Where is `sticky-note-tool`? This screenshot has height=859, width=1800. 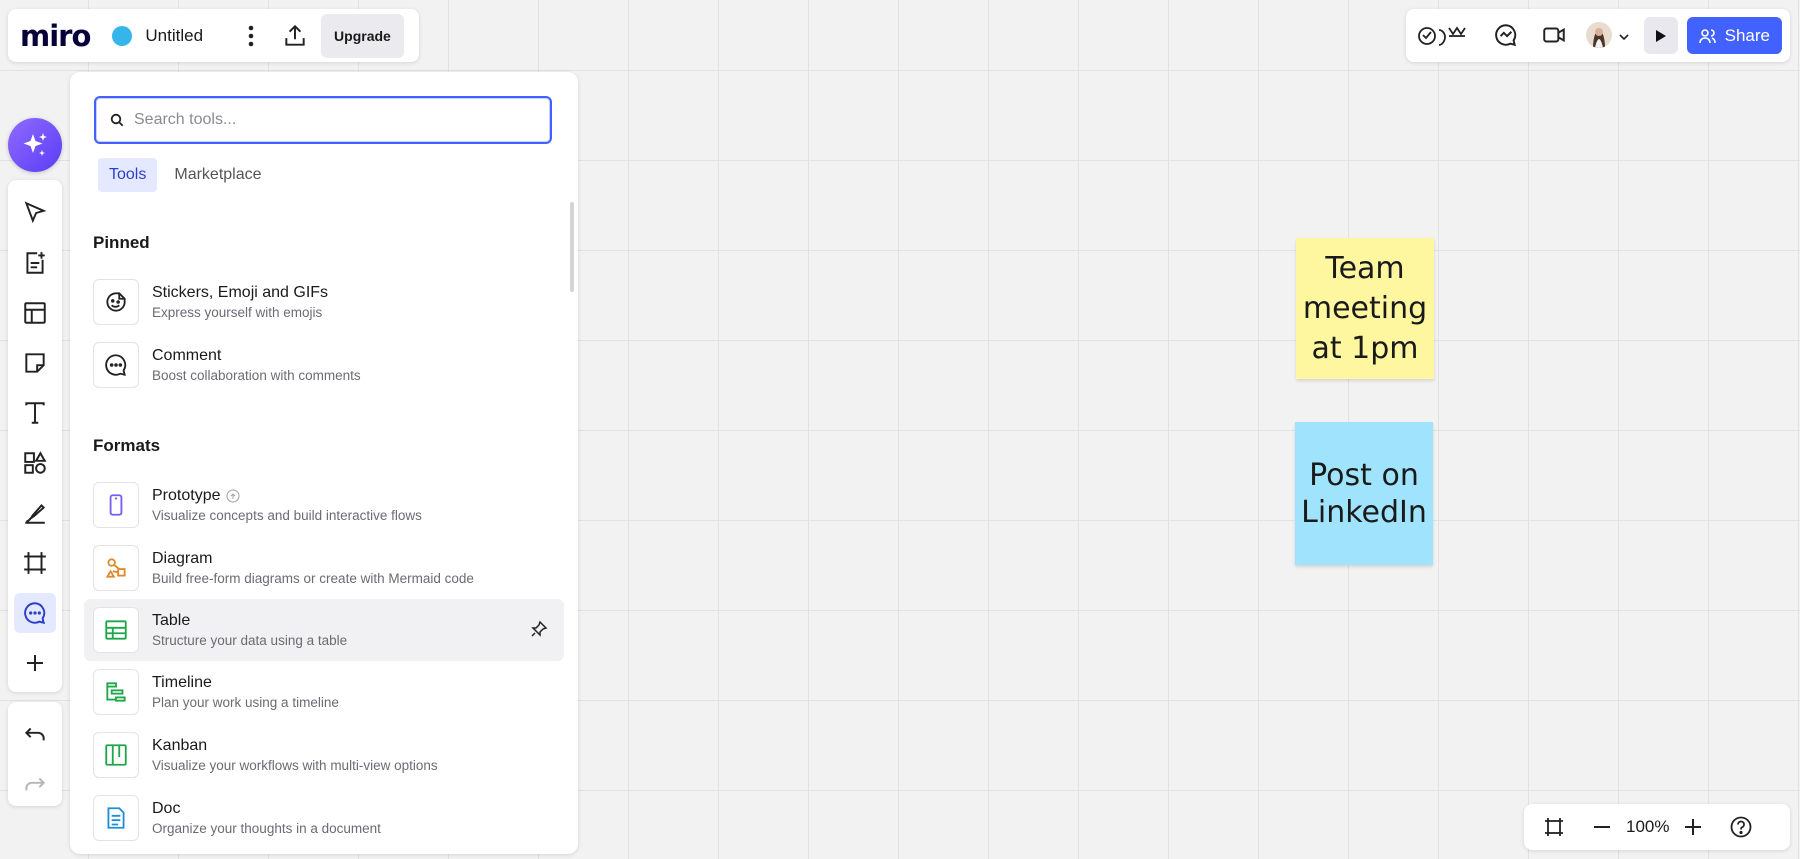
sticky-note-tool is located at coordinates (35, 363).